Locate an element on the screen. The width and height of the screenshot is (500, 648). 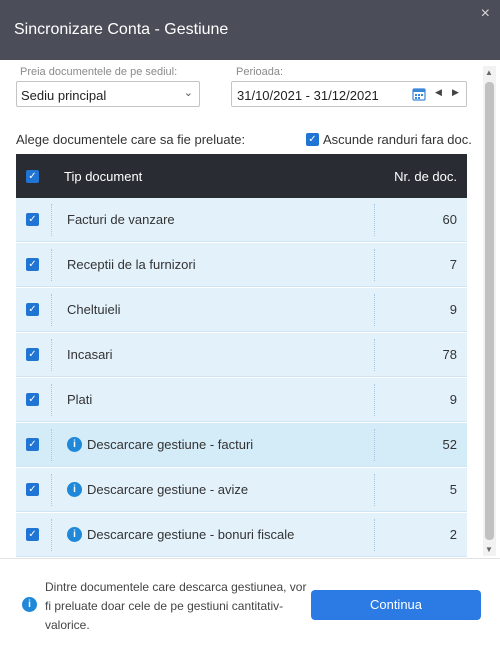
select-all-checkbox: ✓ is located at coordinates (32, 176).